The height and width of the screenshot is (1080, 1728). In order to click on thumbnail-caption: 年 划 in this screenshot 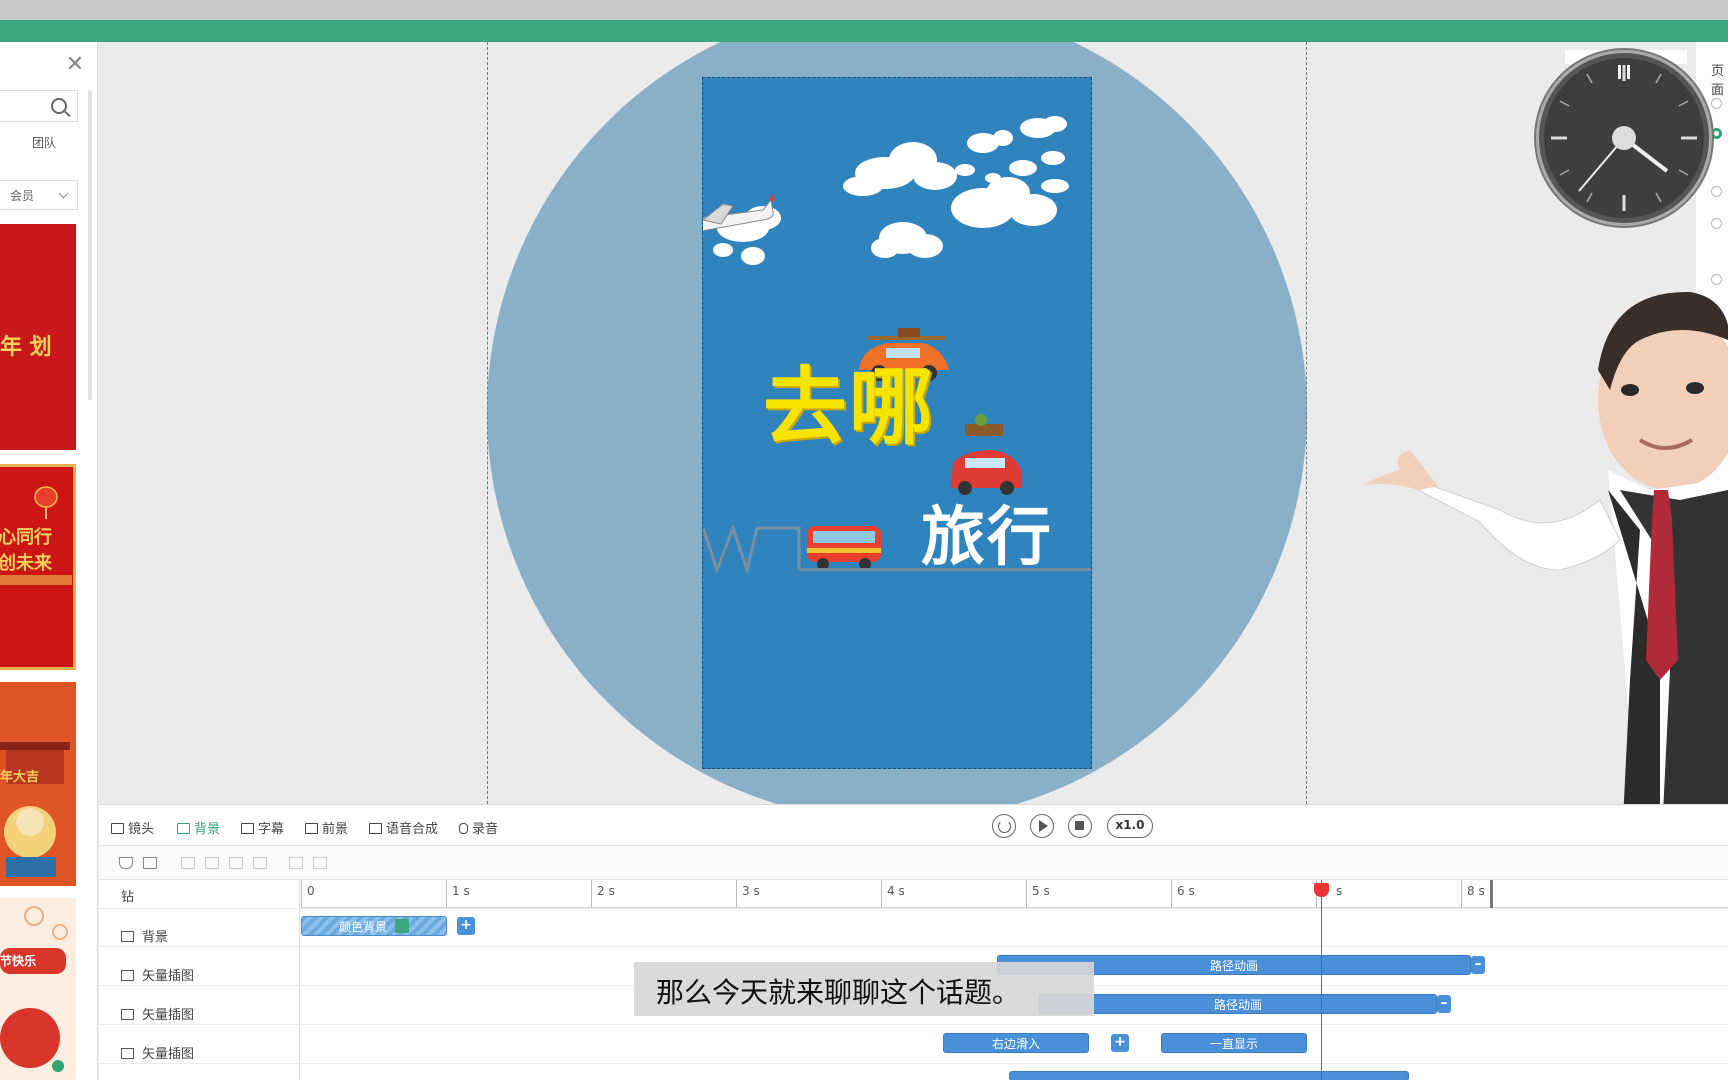, I will do `click(26, 347)`.